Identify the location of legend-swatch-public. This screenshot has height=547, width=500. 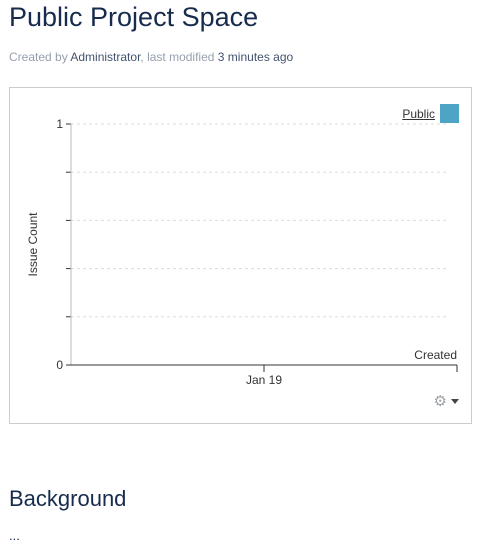
(449, 113).